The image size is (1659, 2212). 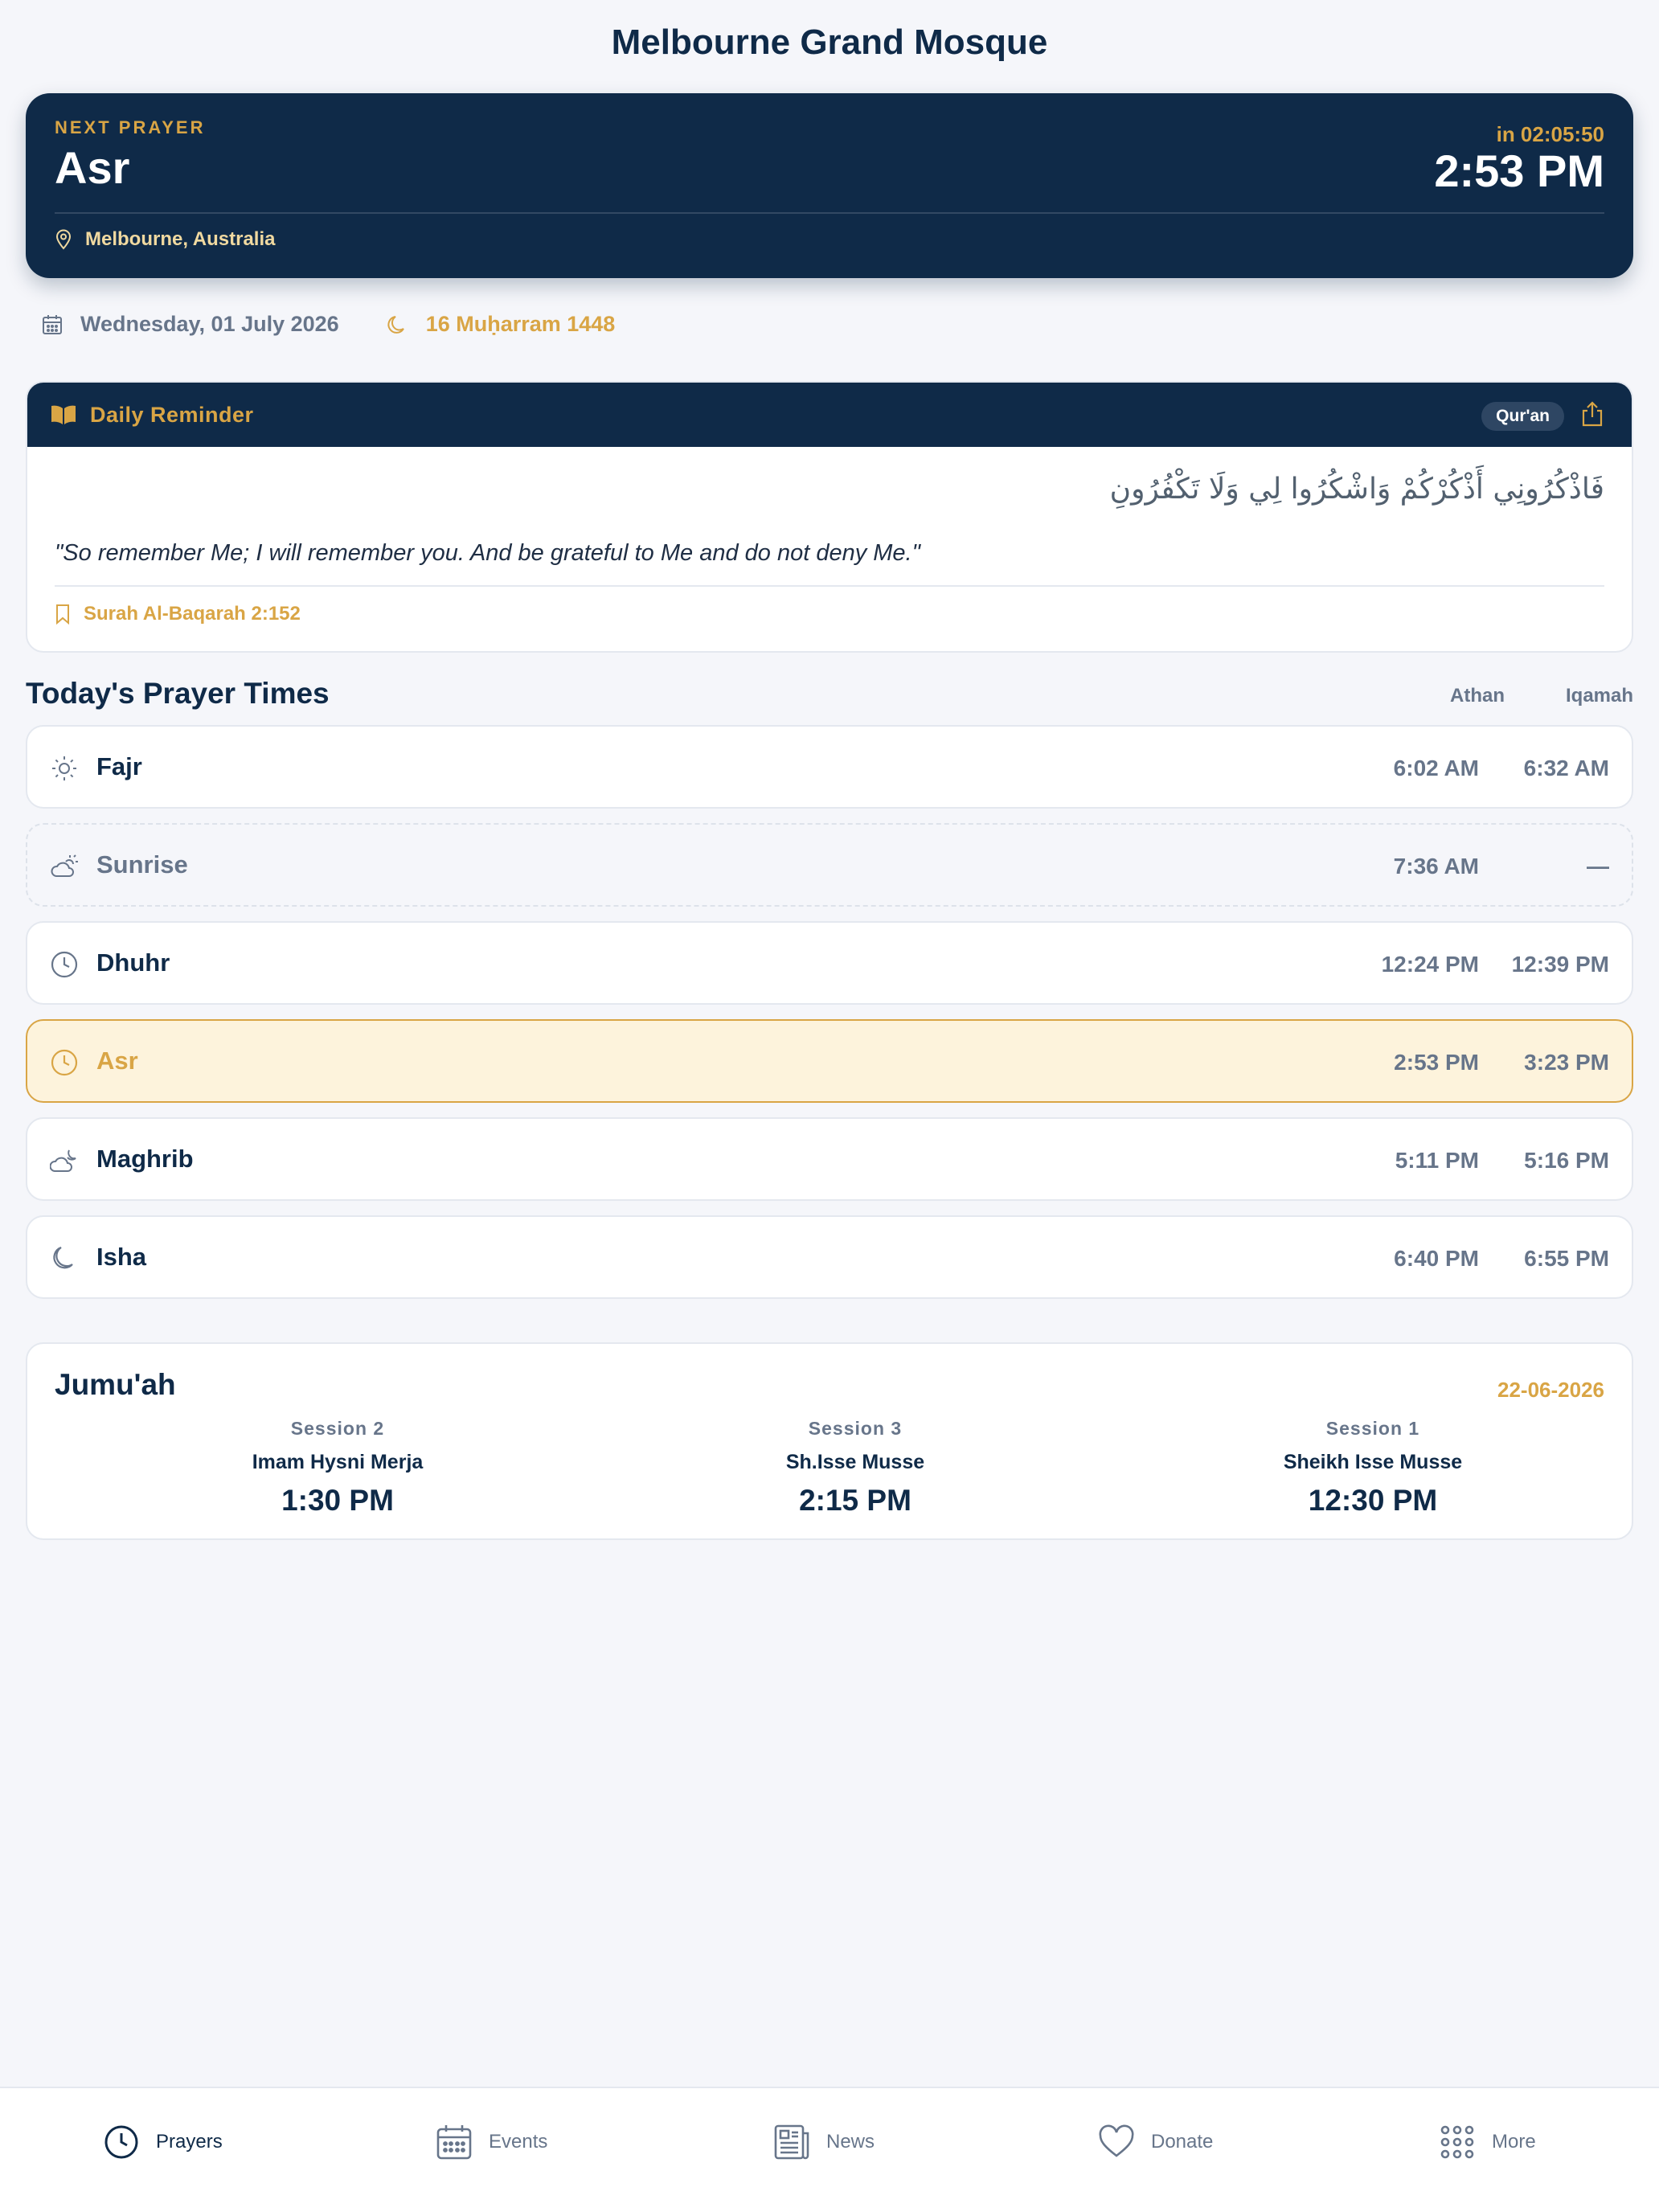 What do you see at coordinates (829, 963) in the screenshot?
I see `prayer-row-dhuhr: Dhuhr 12:24 PM 12:39 PM` at bounding box center [829, 963].